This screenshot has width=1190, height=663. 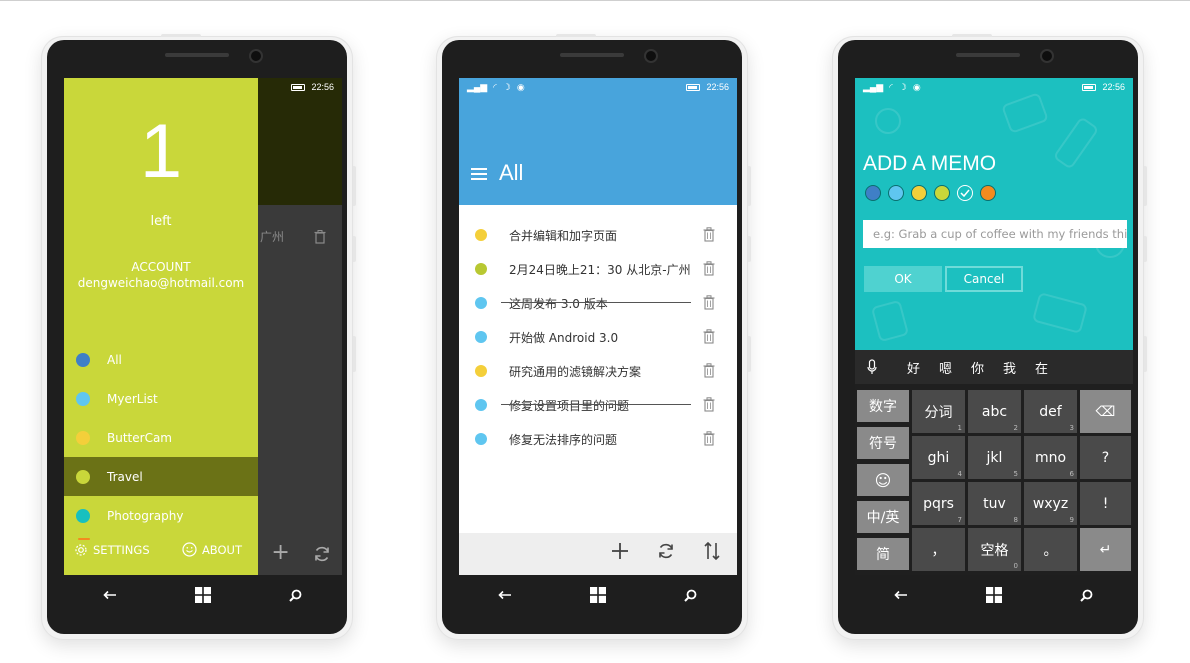 What do you see at coordinates (1050, 503) in the screenshot?
I see `key-wxyz: wxyz 9` at bounding box center [1050, 503].